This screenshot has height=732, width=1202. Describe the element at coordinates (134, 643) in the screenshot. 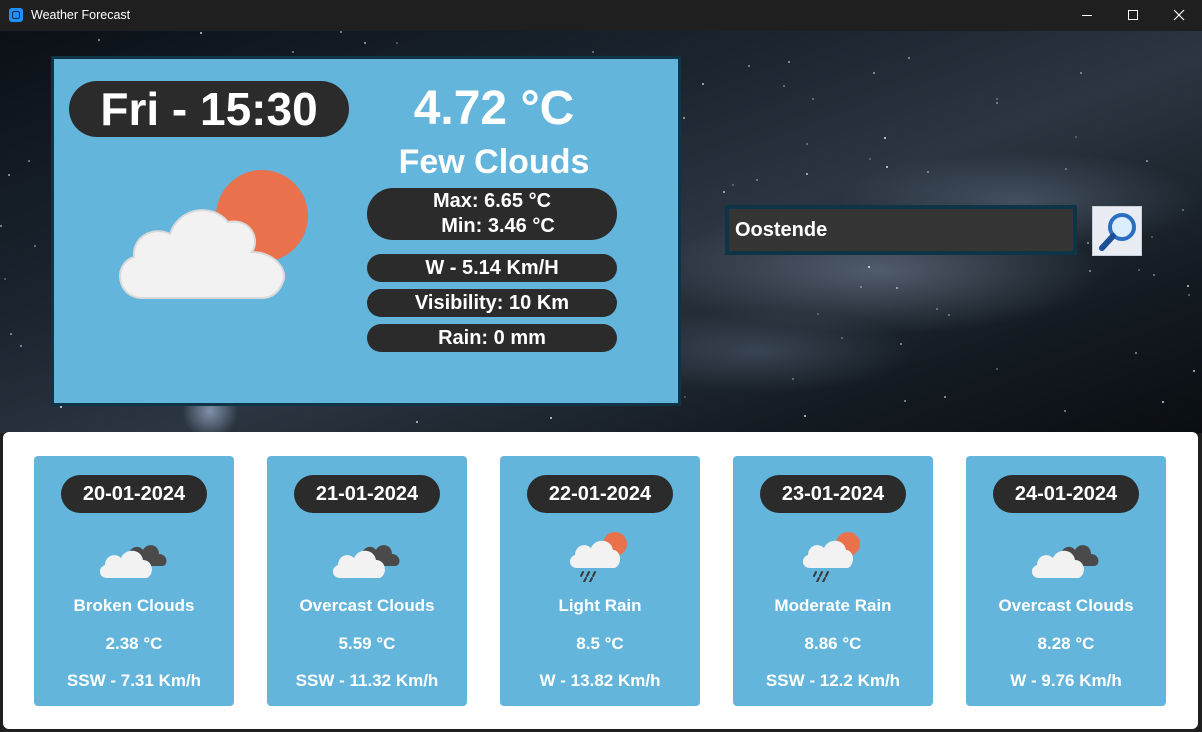

I see `forecast-temperature: 2.38 °C` at that location.